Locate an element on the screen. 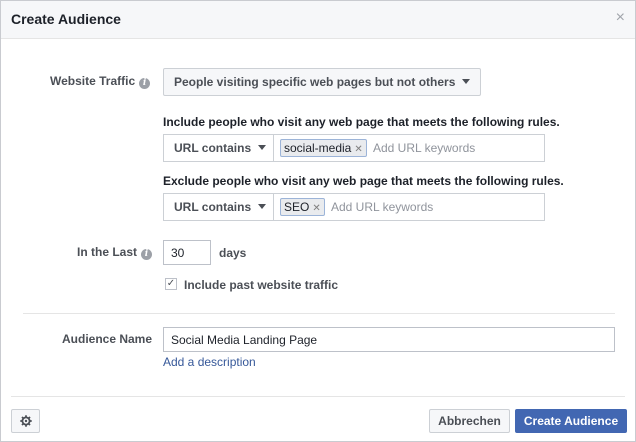 The image size is (636, 442). keyword-token-label: social-media is located at coordinates (318, 148).